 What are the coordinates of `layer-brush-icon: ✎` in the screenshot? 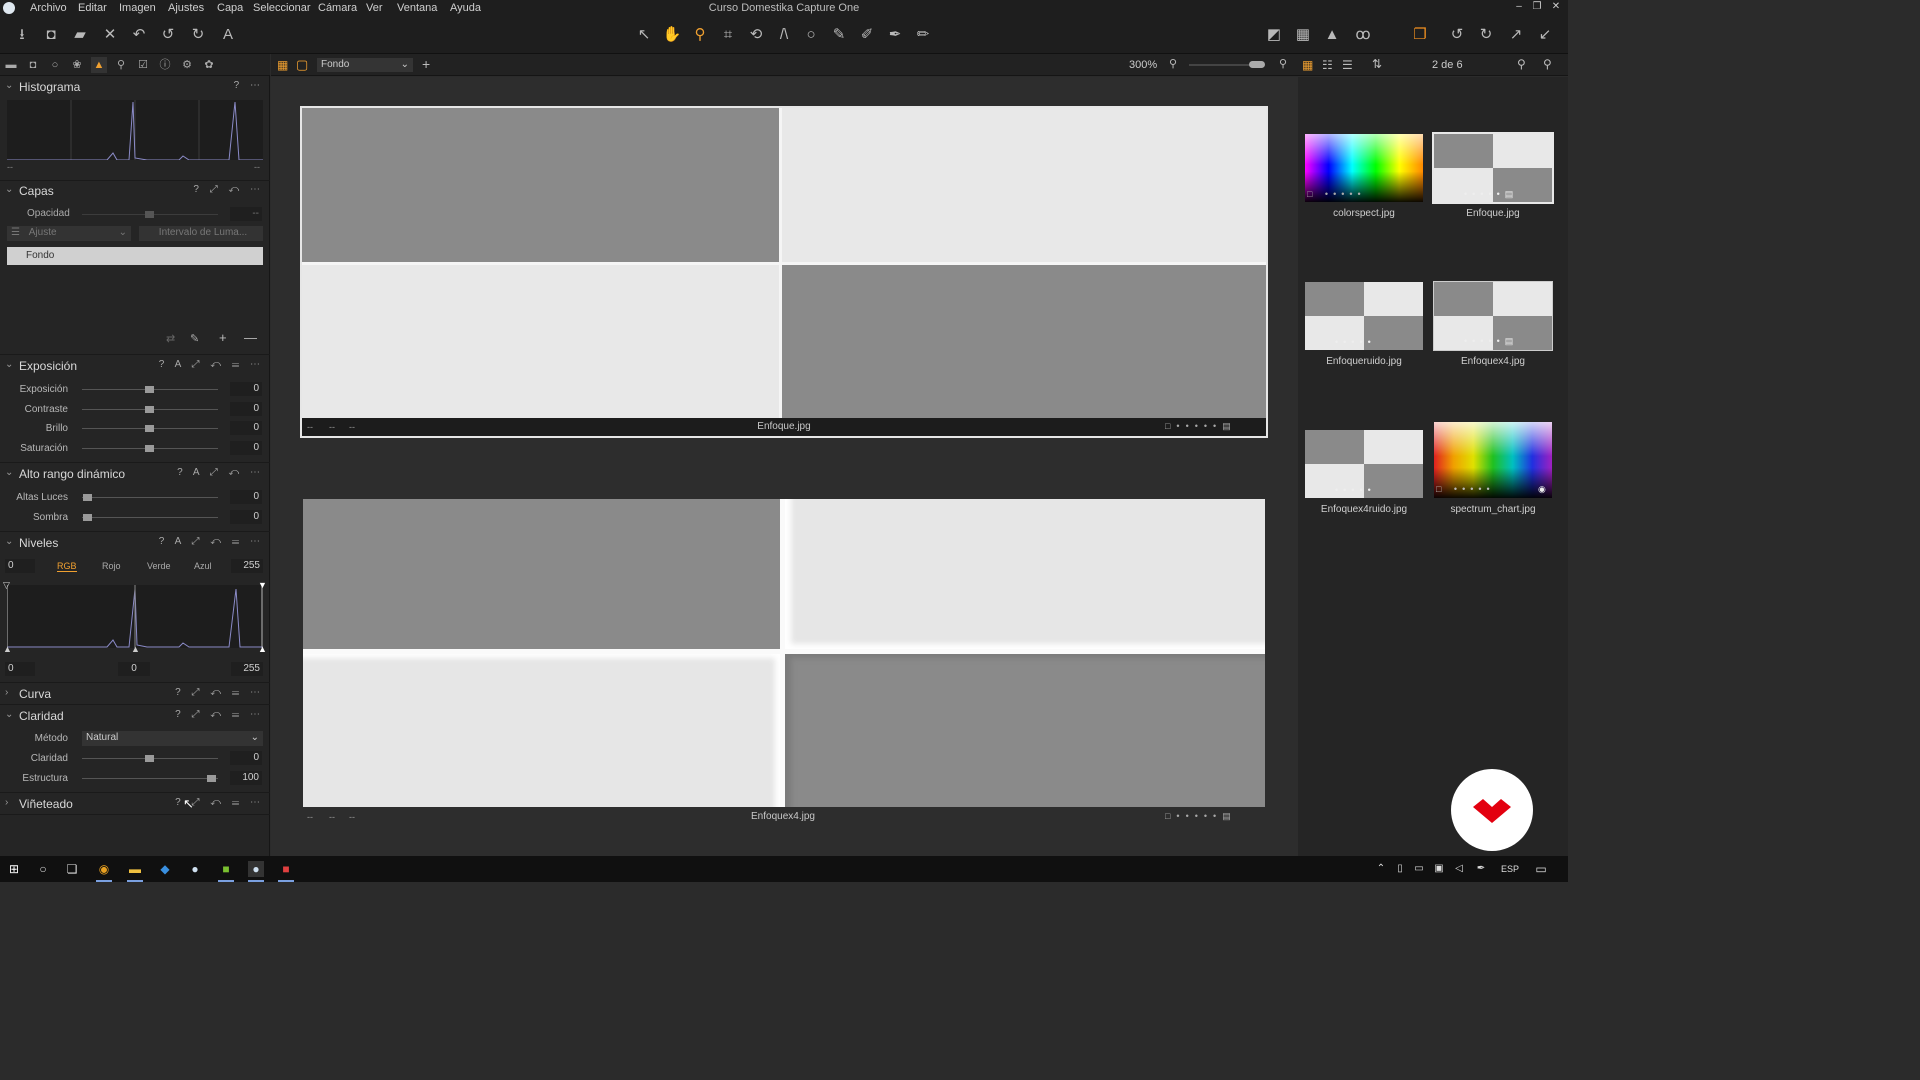 It's located at (194, 338).